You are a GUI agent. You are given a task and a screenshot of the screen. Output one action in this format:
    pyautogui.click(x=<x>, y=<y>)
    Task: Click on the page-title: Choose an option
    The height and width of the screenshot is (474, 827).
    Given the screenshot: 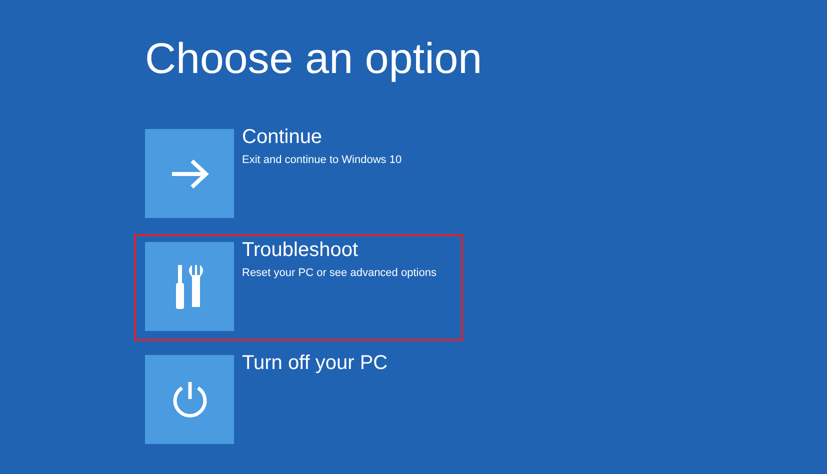 What is the action you would take?
    pyautogui.click(x=314, y=59)
    